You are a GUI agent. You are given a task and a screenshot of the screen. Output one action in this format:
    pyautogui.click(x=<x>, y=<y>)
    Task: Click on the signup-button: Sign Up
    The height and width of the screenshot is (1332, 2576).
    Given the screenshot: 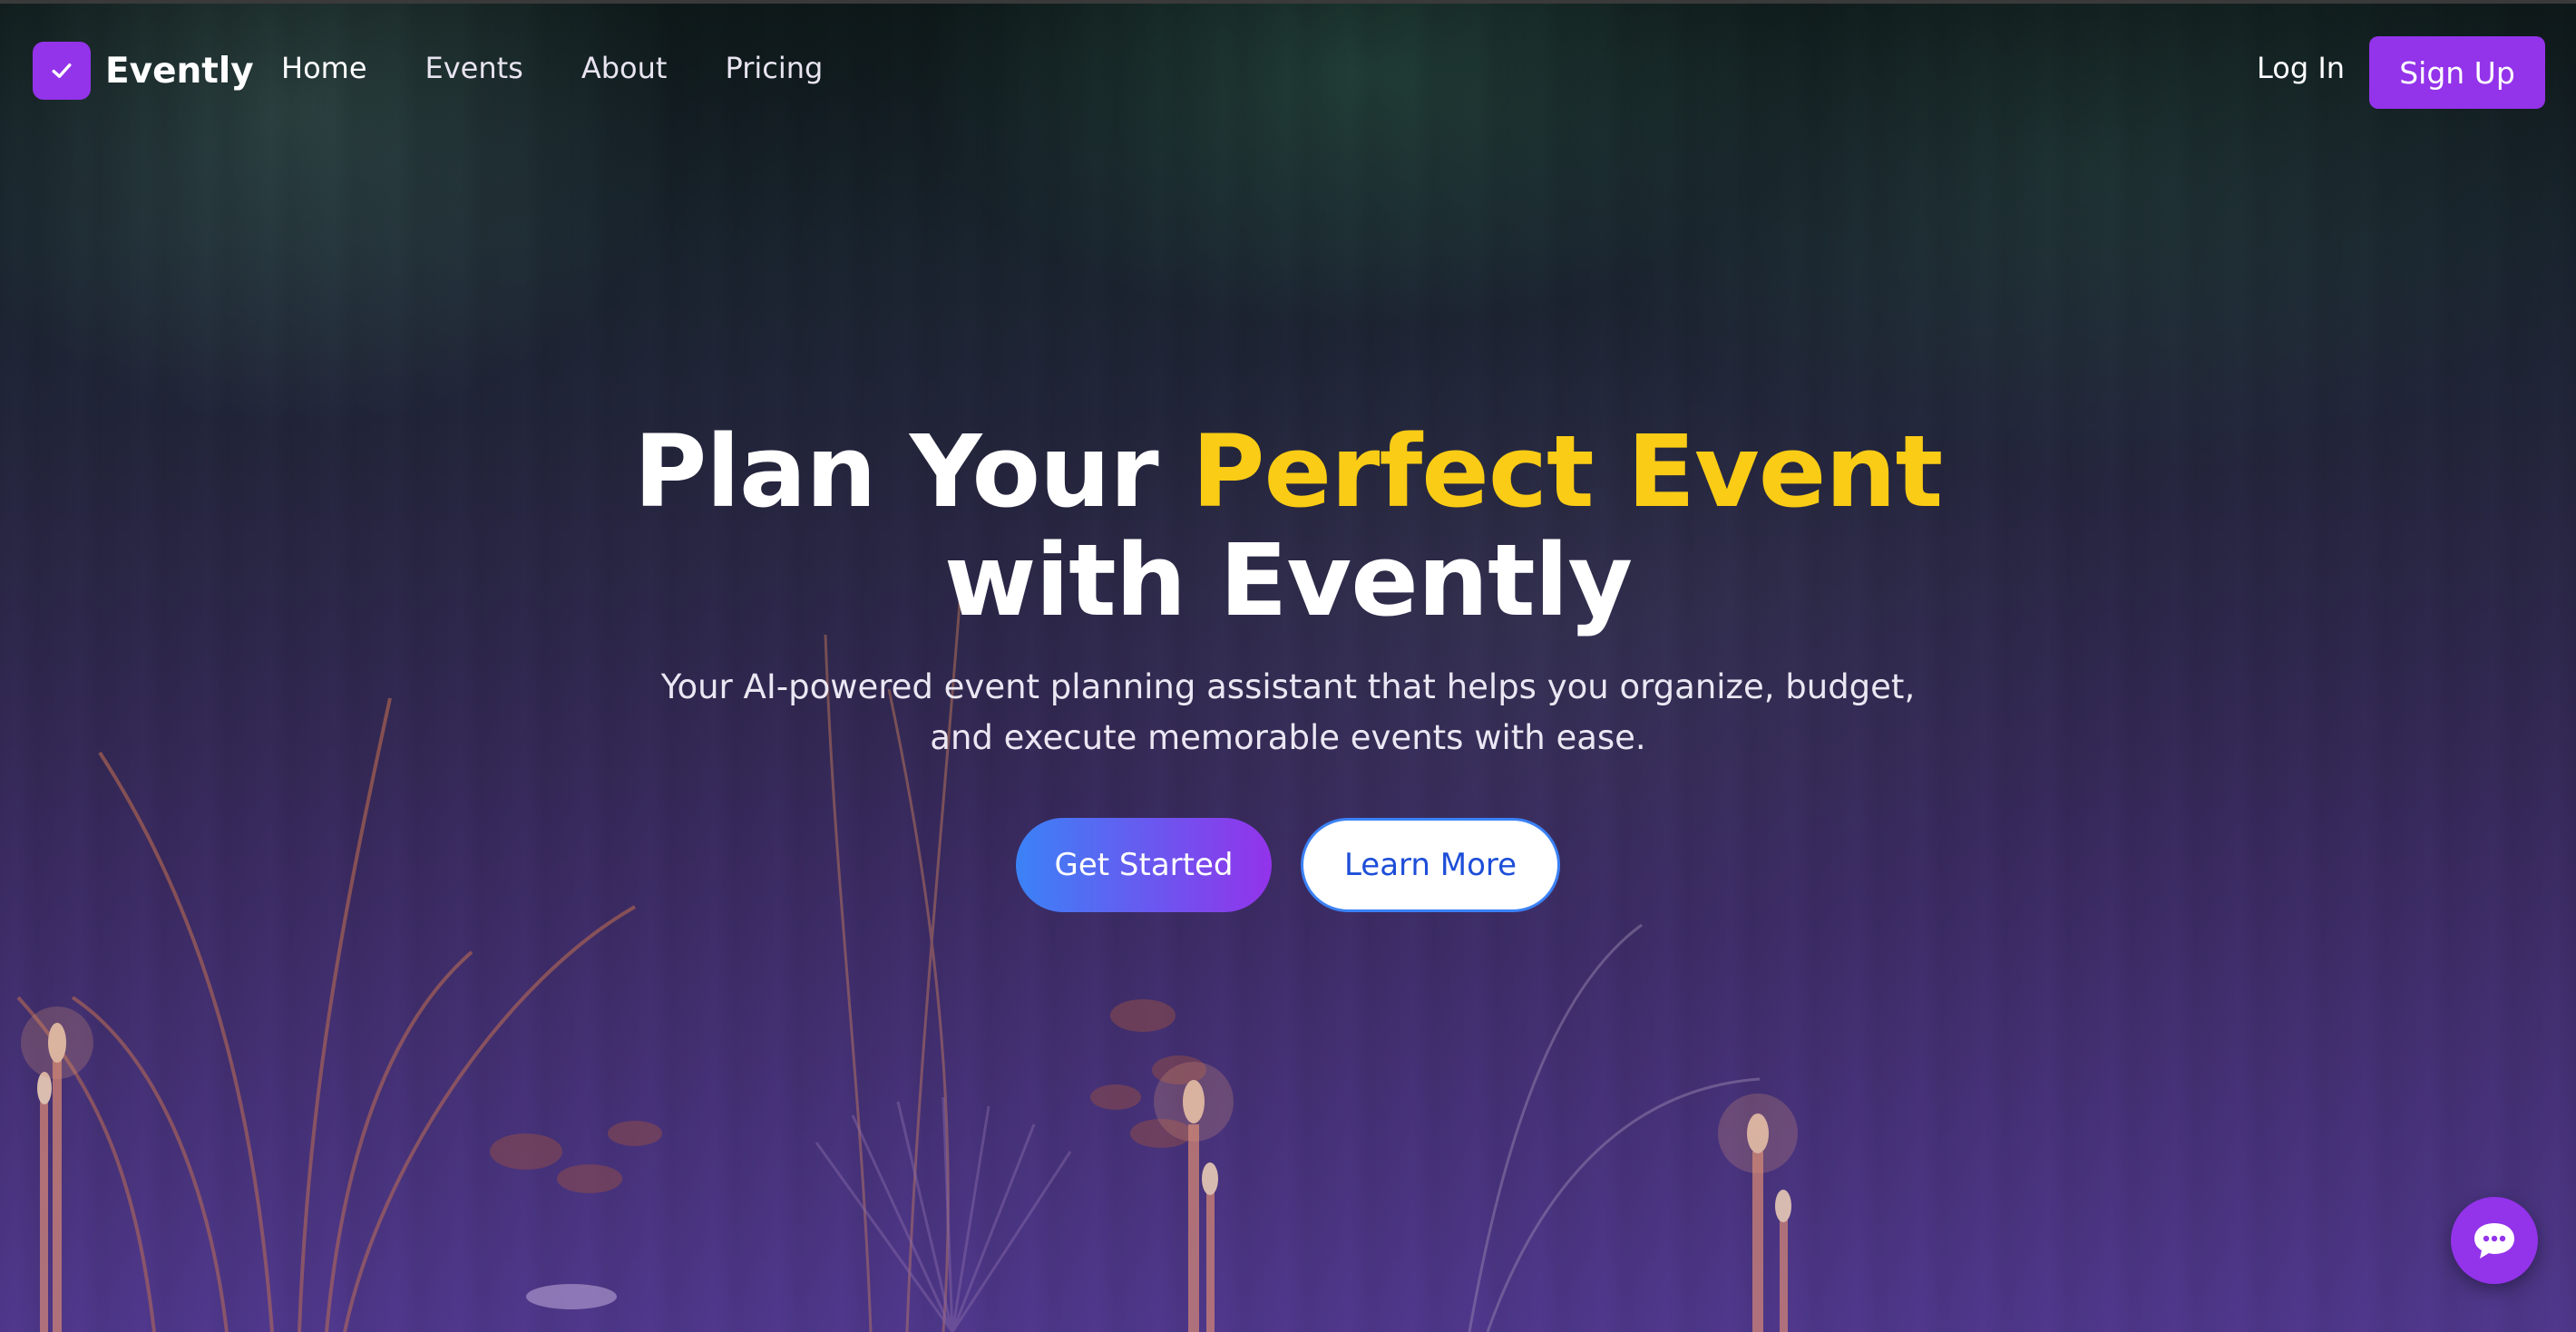 What is the action you would take?
    pyautogui.click(x=2457, y=72)
    